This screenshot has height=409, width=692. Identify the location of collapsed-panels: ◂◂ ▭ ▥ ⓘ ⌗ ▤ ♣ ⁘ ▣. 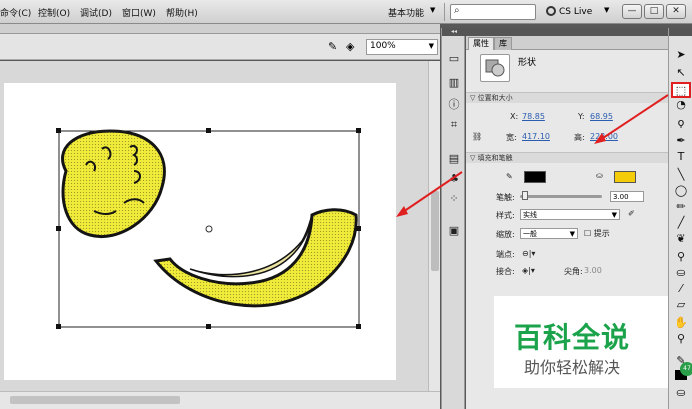
(453, 218).